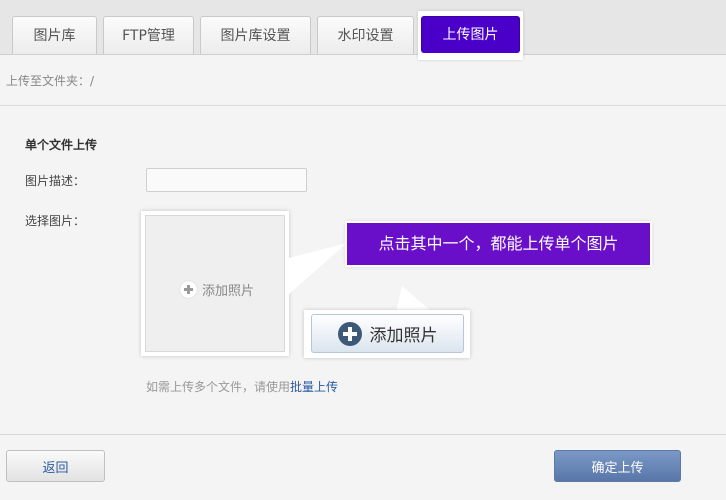 The width and height of the screenshot is (726, 500). I want to click on confirm-upload-button: 确定上传, so click(617, 466).